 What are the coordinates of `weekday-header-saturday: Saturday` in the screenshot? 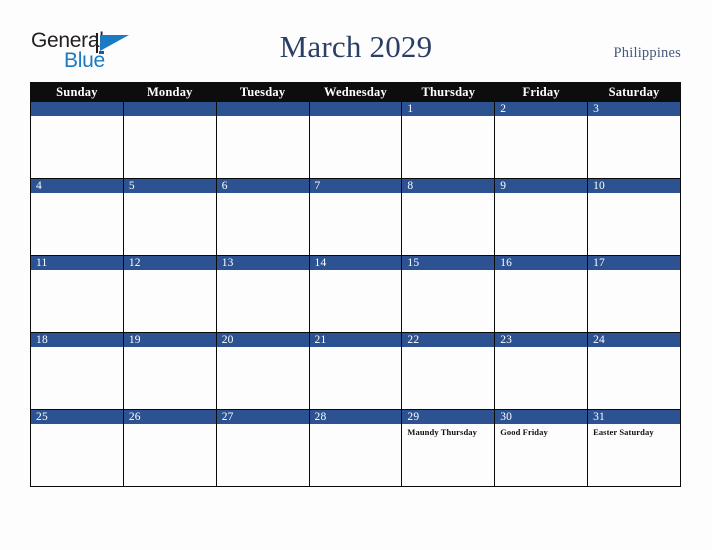 It's located at (634, 92).